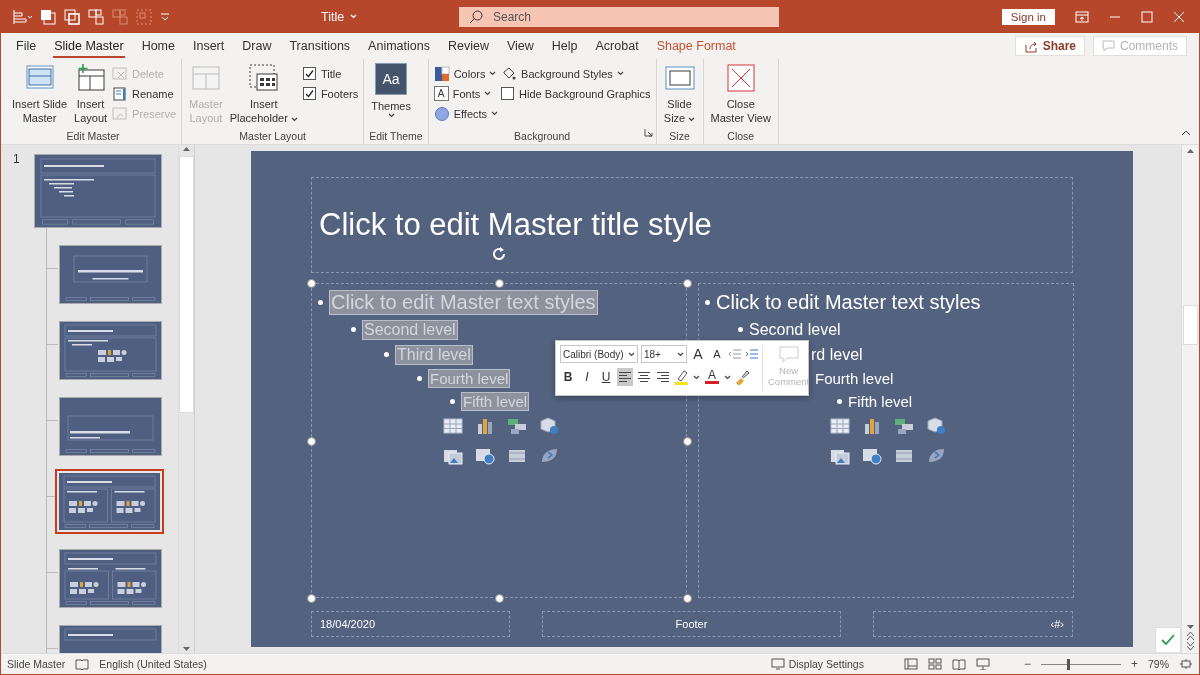 The image size is (1200, 675). I want to click on next-slide-icon, so click(1190, 646).